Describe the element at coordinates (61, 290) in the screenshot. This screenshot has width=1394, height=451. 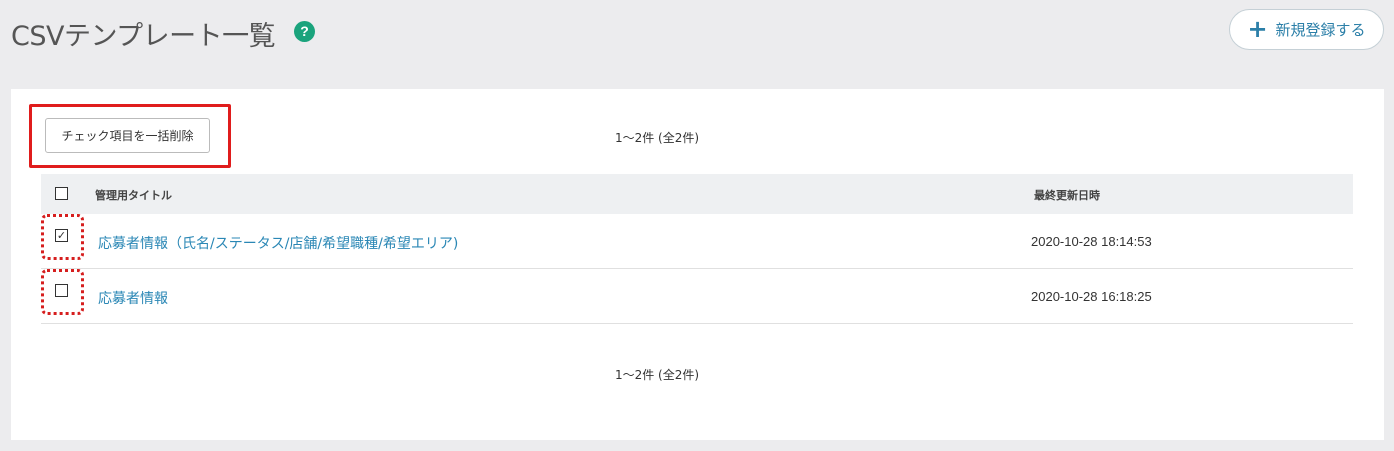
I see `row-checkbox` at that location.